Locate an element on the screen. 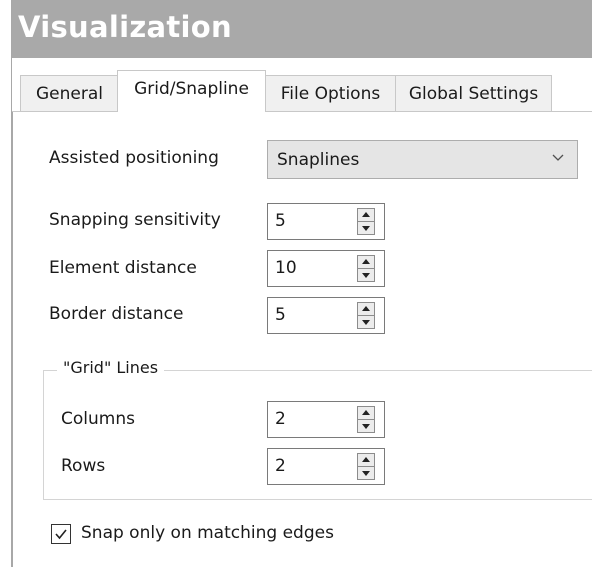 This screenshot has width=592, height=567. rows-label: Rows is located at coordinates (83, 466).